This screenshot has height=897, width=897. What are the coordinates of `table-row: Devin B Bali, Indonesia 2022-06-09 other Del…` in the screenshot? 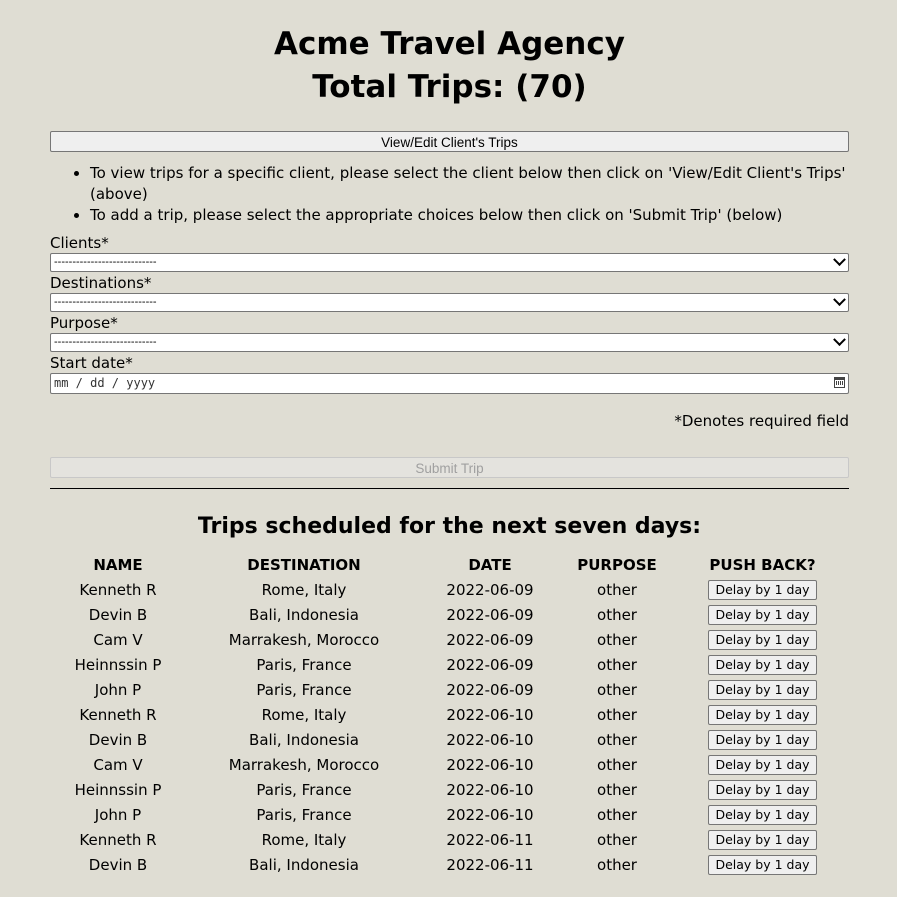 It's located at (449, 614).